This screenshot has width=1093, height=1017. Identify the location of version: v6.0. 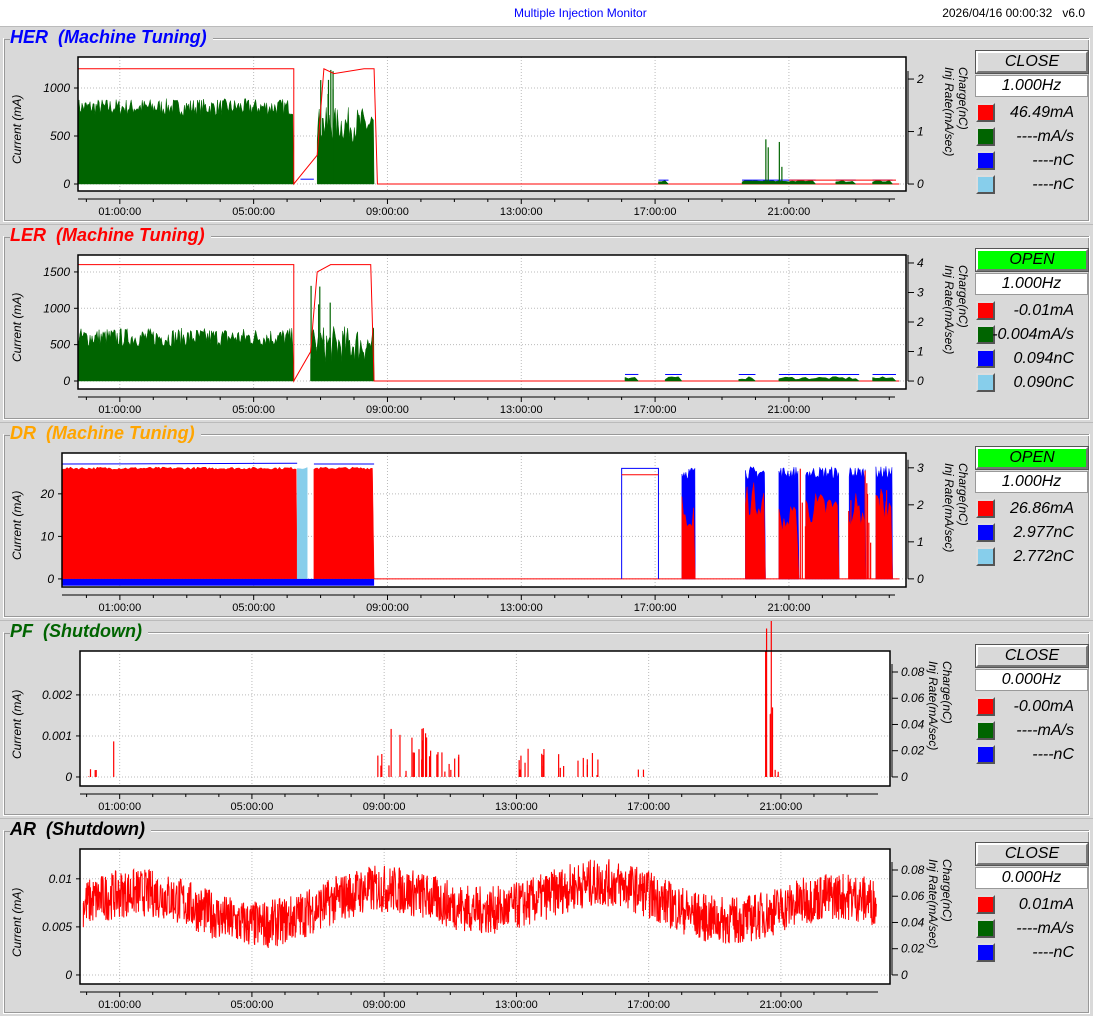
(1073, 13).